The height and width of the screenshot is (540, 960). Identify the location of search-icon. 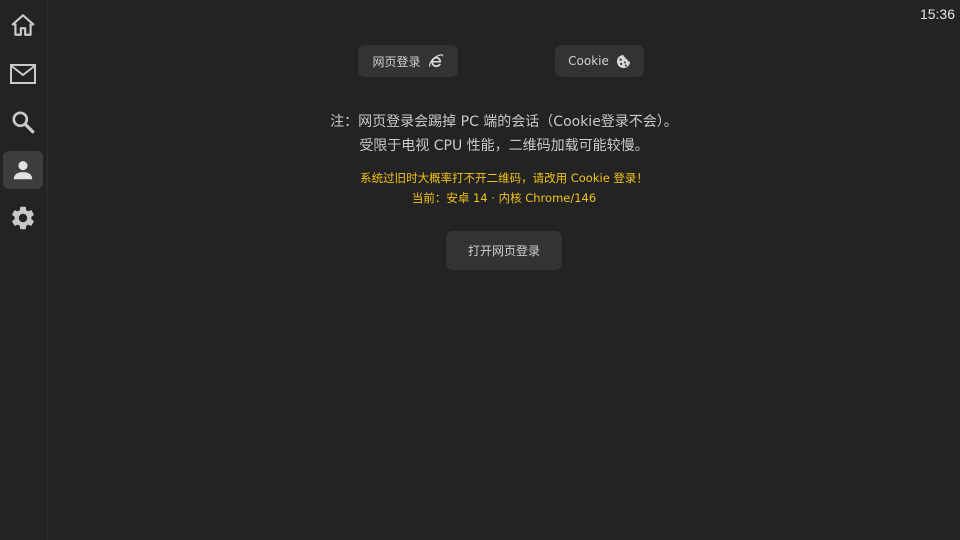
(23, 122).